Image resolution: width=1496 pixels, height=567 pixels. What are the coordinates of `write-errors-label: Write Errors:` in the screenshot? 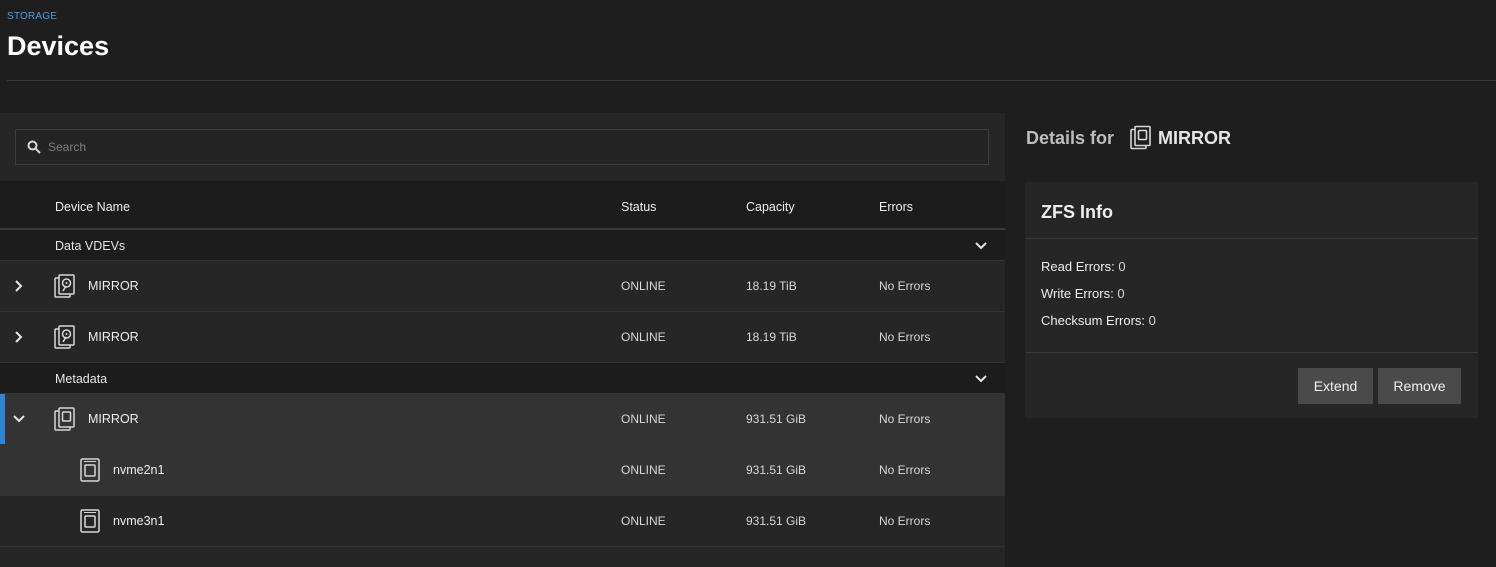 It's located at (1077, 293).